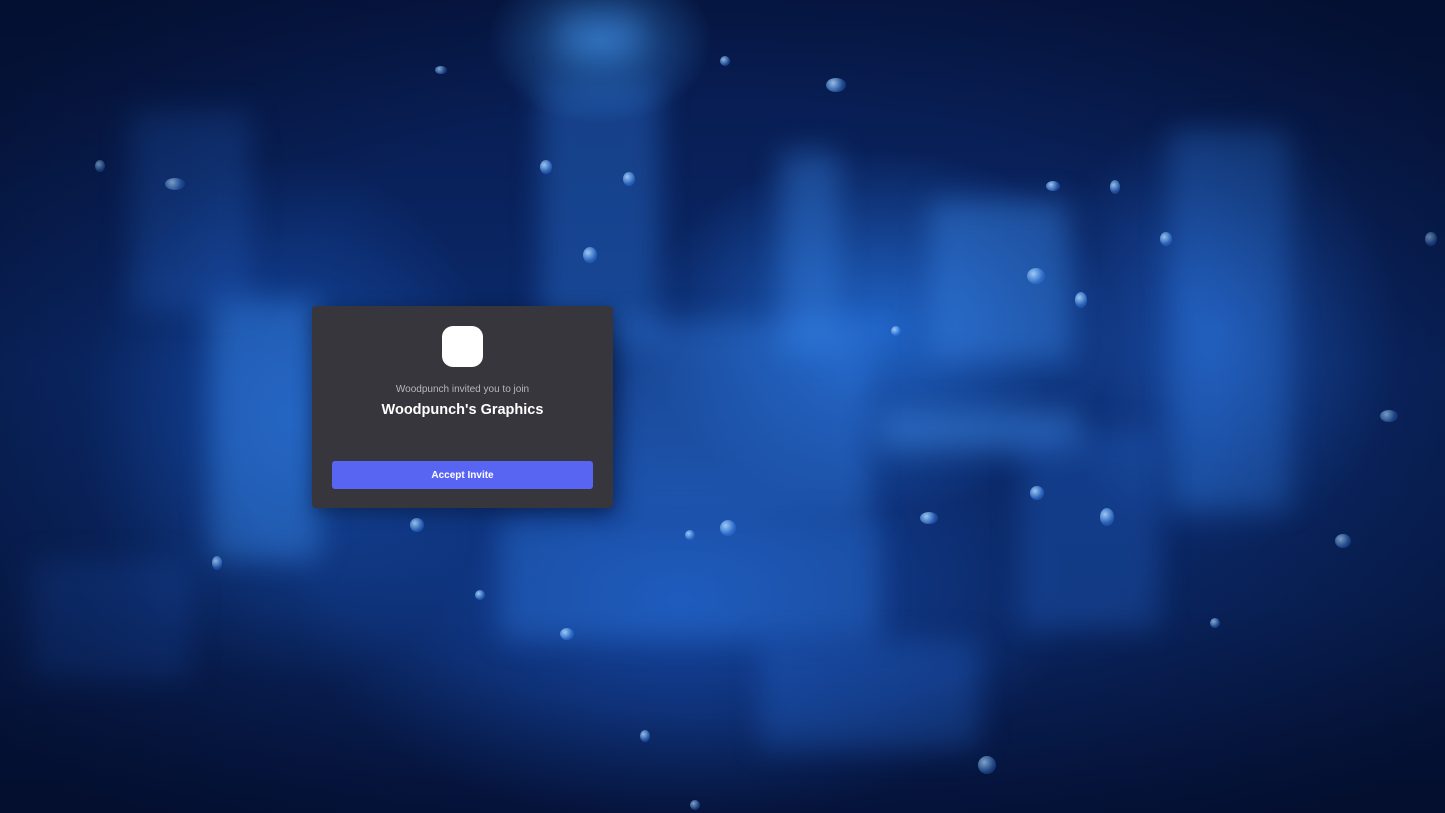  What do you see at coordinates (462, 475) in the screenshot?
I see `accept-invite-button: Accept Invite` at bounding box center [462, 475].